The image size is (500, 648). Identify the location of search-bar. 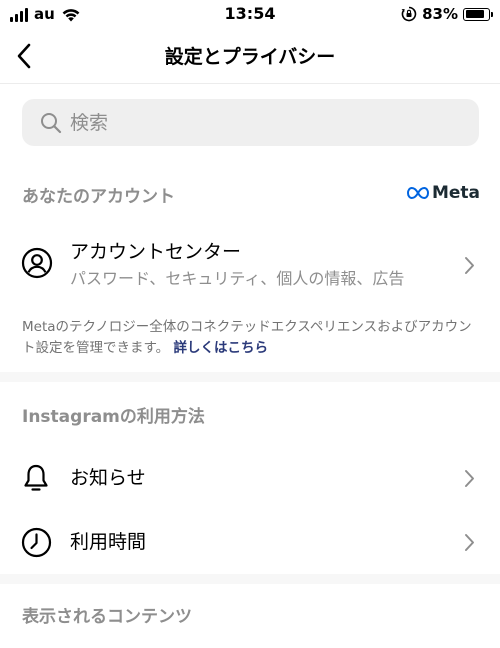
(250, 122).